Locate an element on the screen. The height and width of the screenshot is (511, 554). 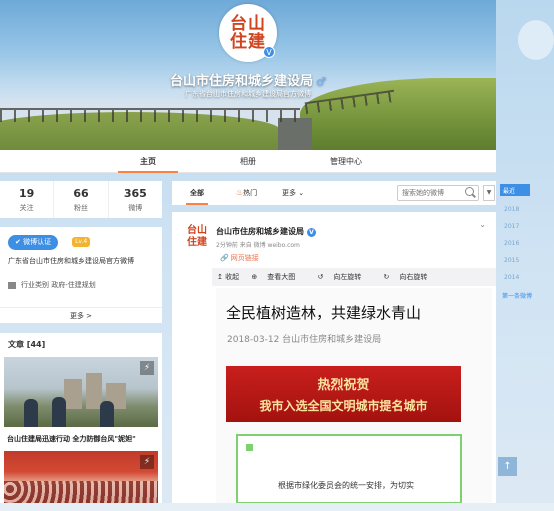
background-cloud is located at coordinates (536, 40).